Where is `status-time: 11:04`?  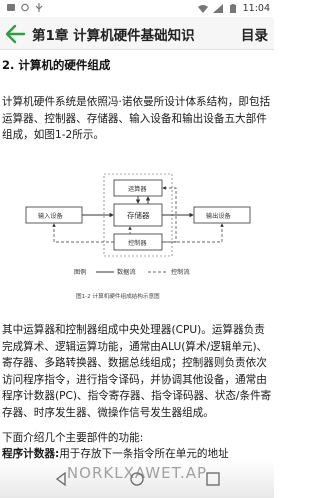
status-time: 11:04 is located at coordinates (256, 8).